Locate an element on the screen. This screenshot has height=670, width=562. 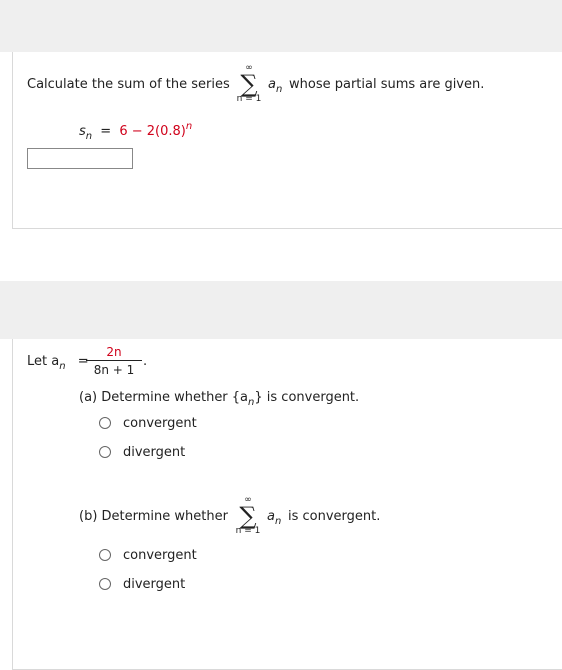
q2-term-var: a is located at coordinates (271, 516).